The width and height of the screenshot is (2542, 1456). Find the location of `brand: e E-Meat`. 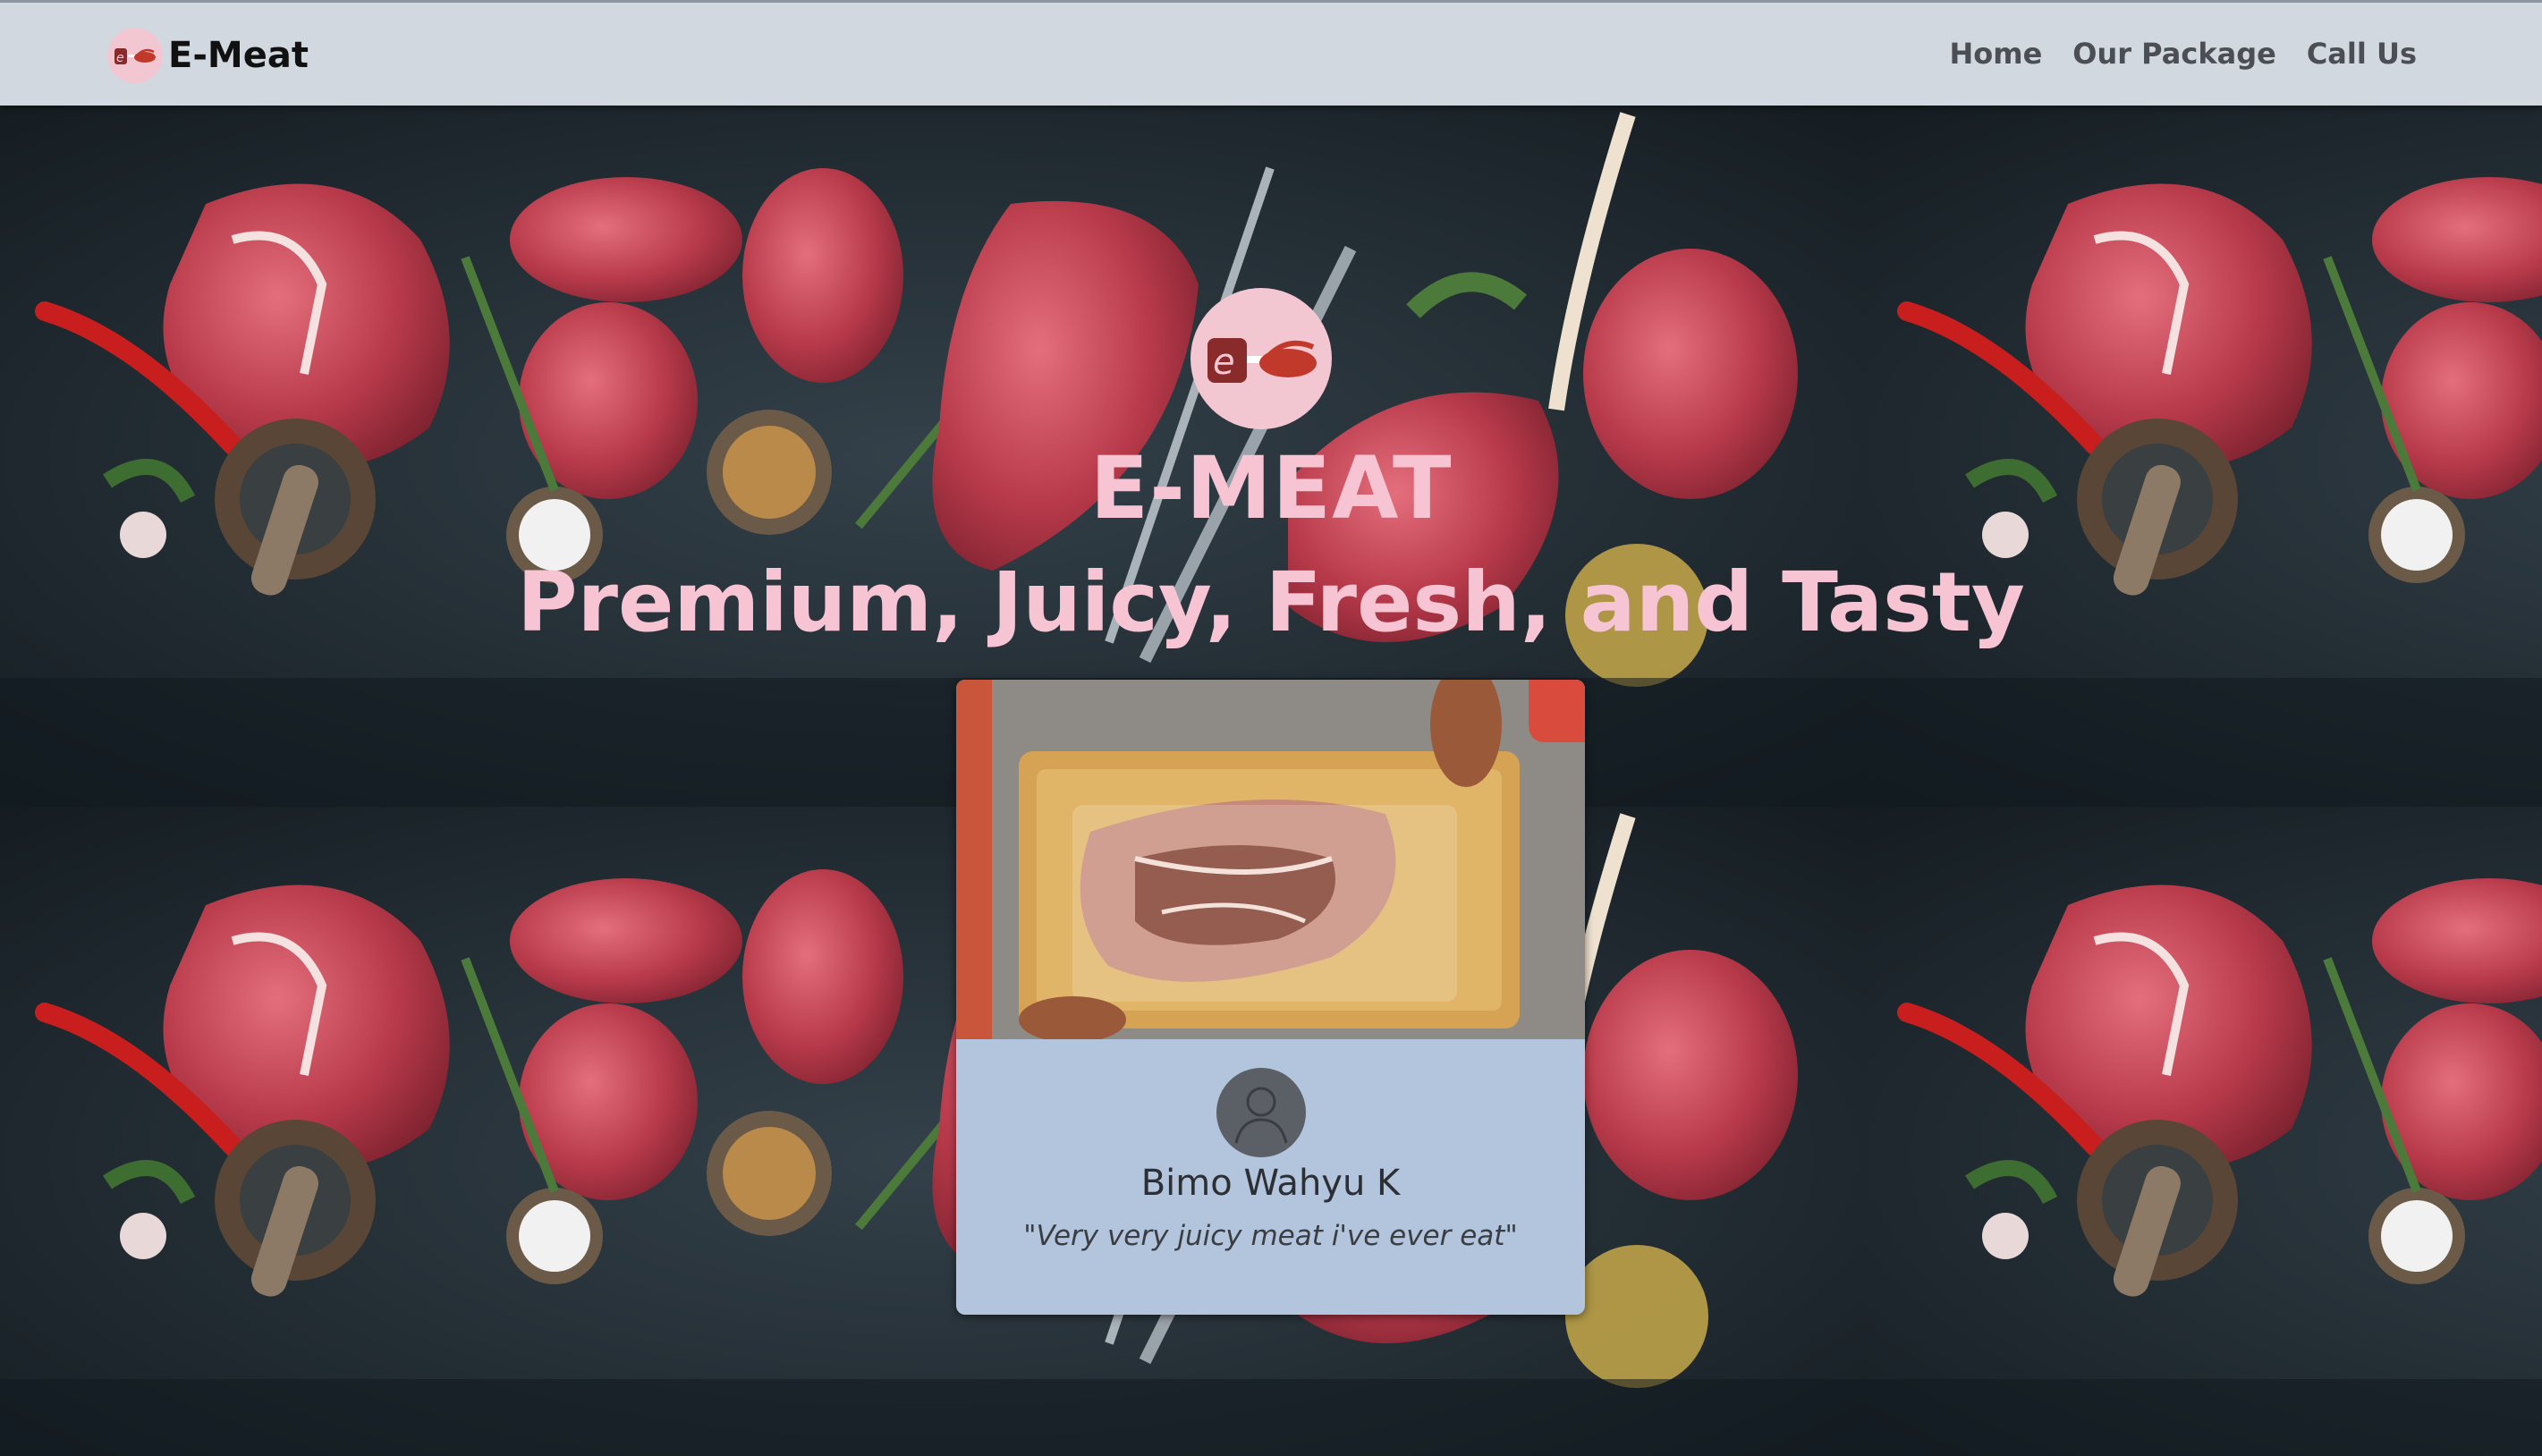

brand: e E-Meat is located at coordinates (208, 55).